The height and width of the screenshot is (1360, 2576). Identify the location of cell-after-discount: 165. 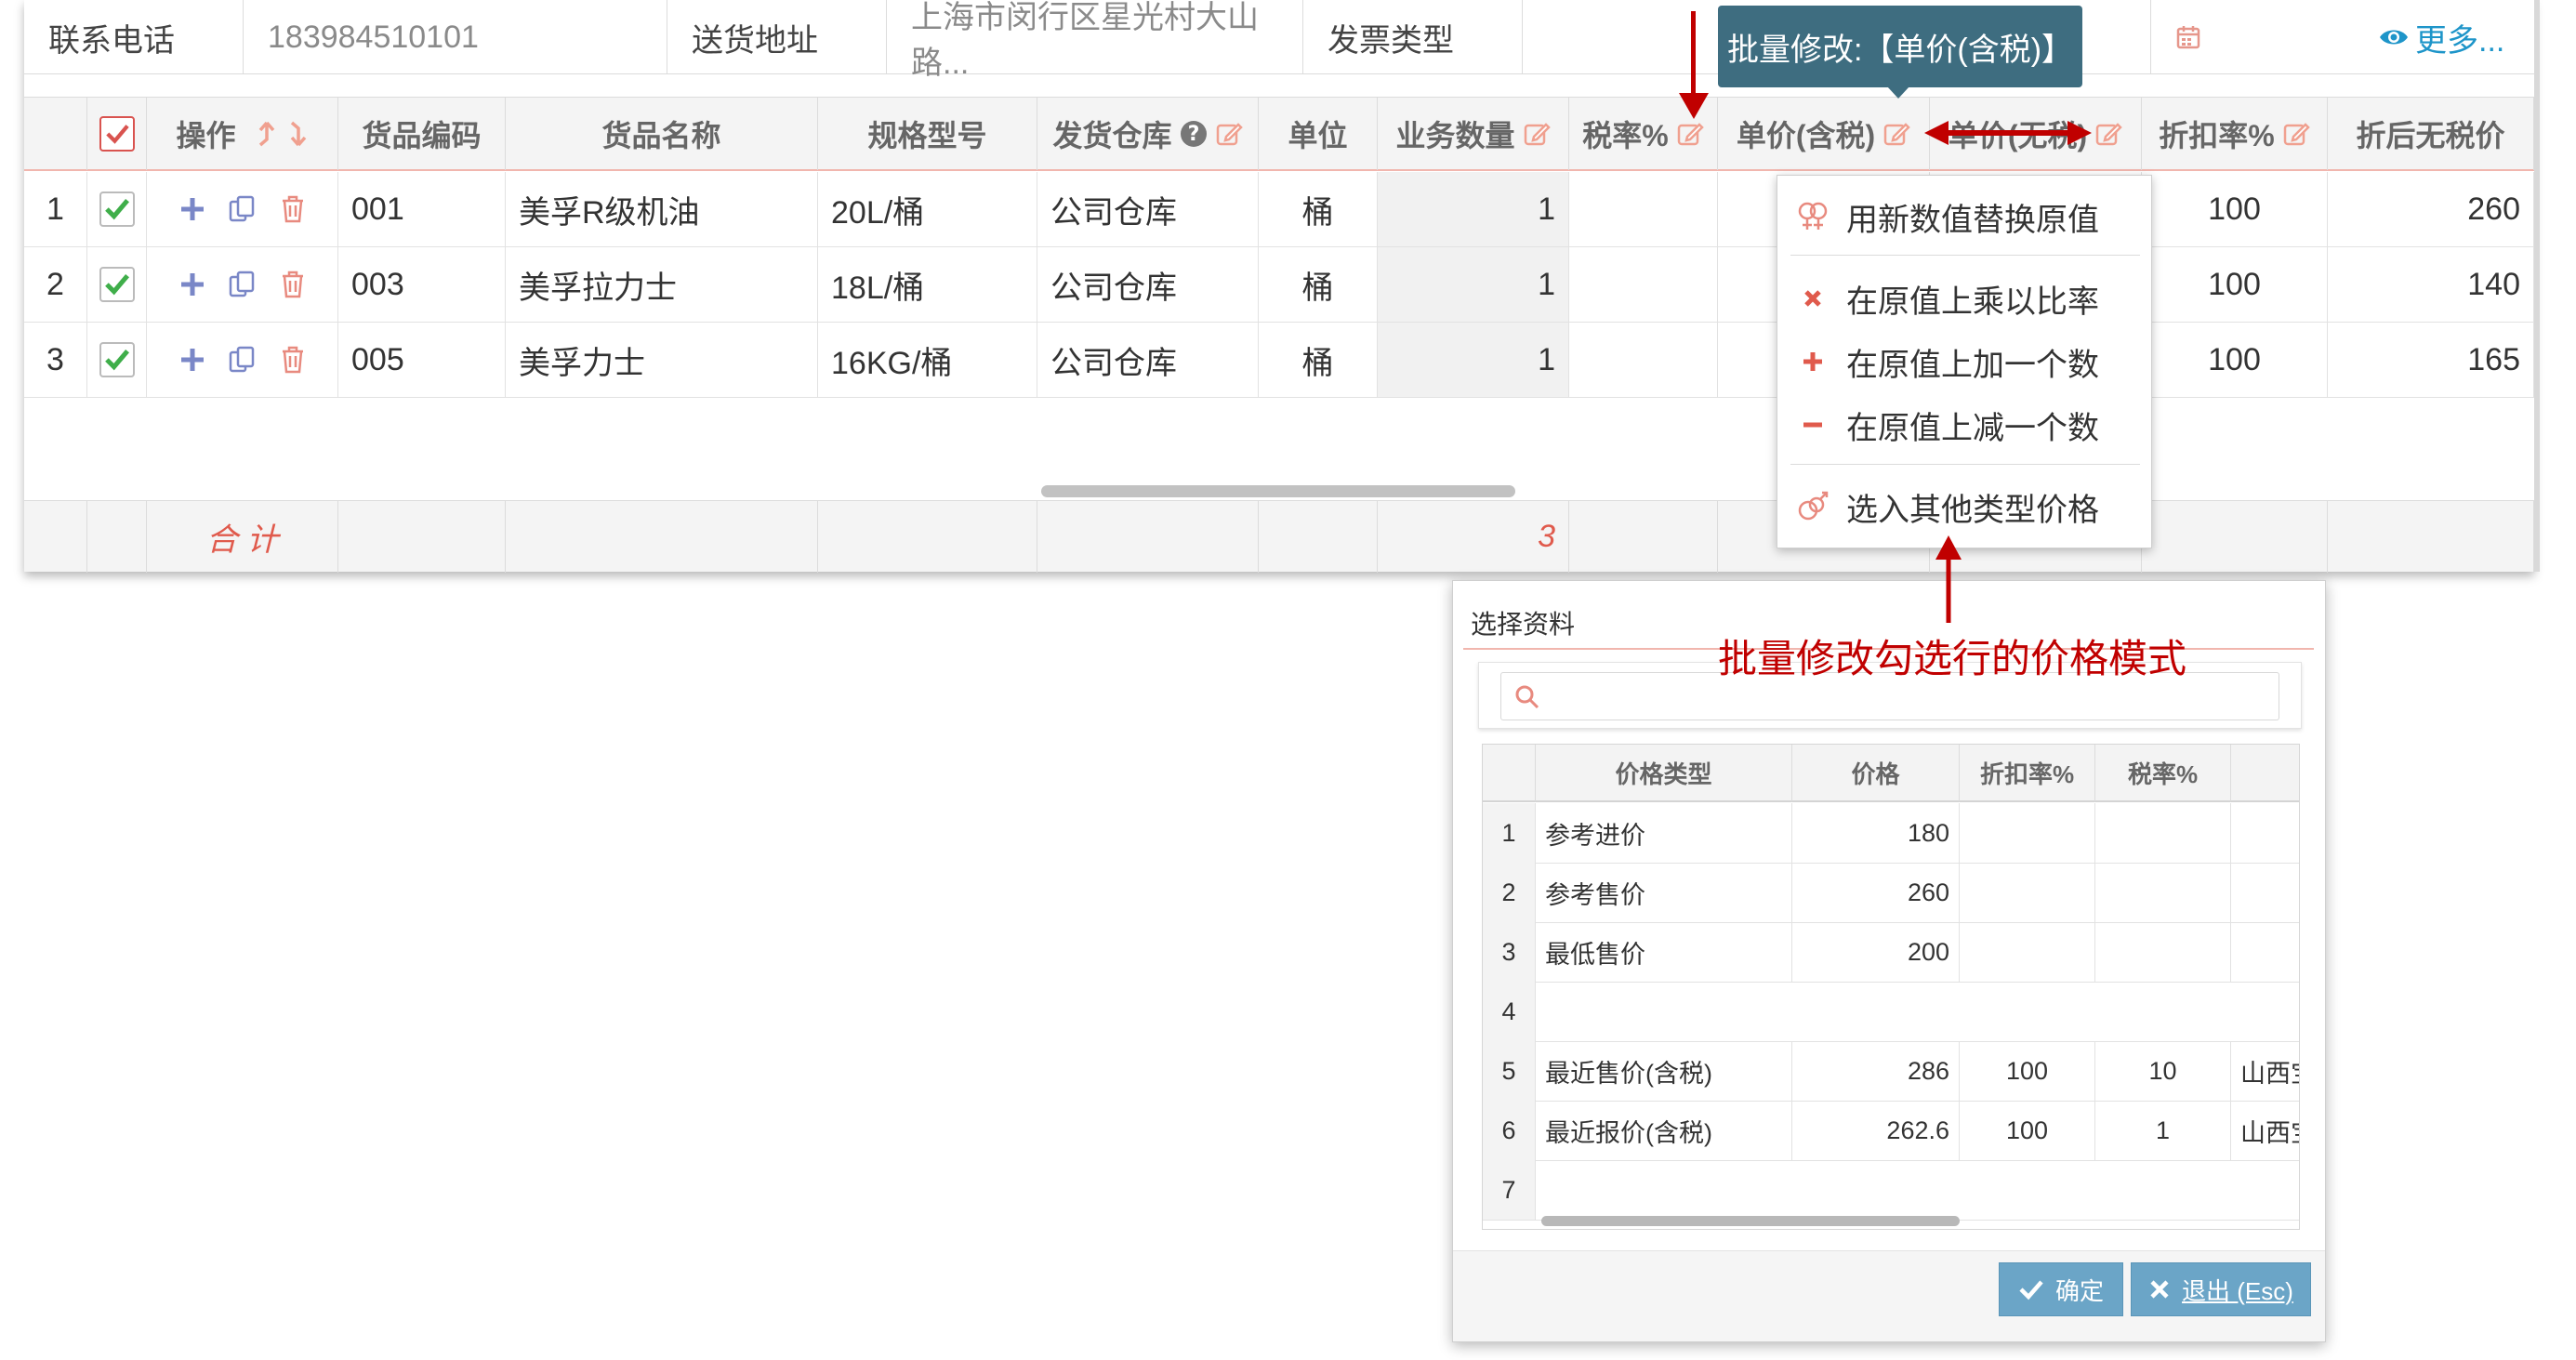
(2431, 360).